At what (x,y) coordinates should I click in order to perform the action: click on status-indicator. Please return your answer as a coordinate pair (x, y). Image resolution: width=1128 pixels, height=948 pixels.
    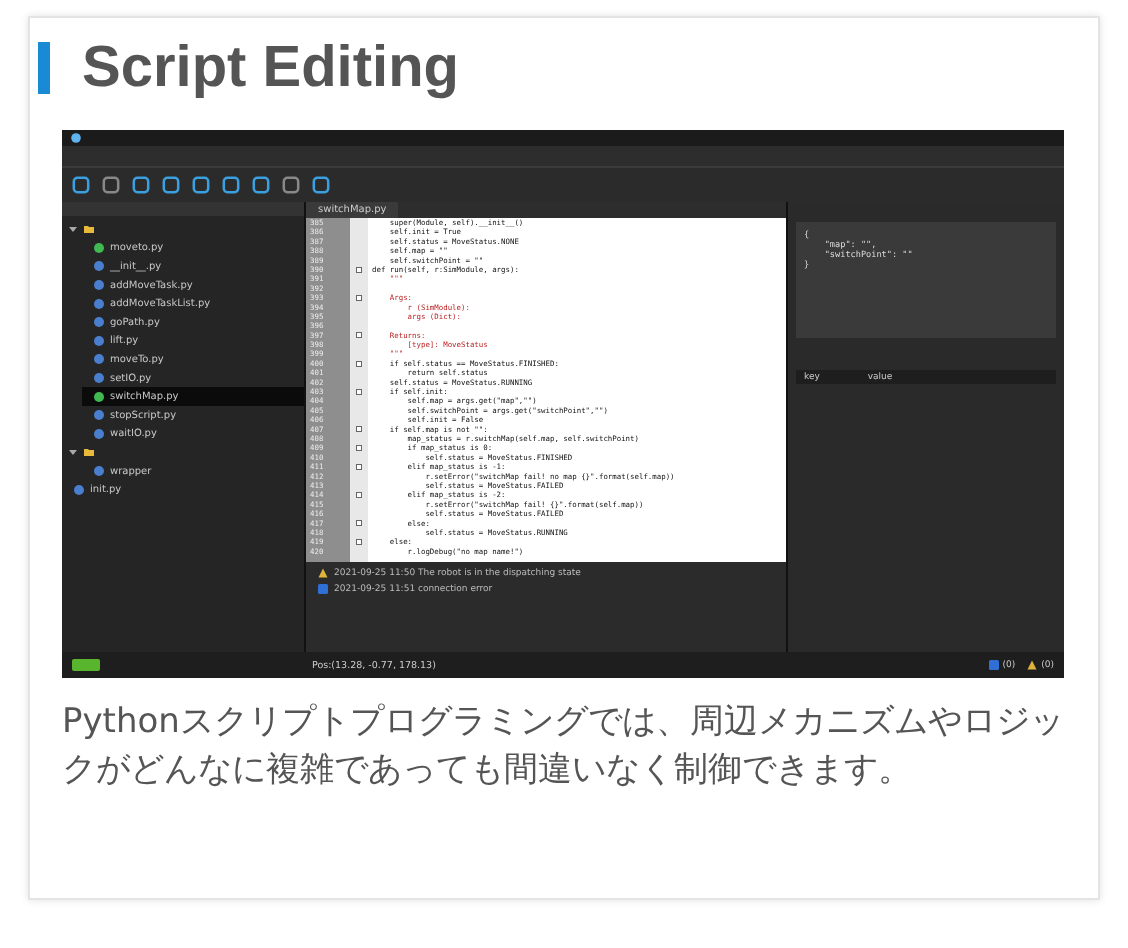
    Looking at the image, I should click on (86, 665).